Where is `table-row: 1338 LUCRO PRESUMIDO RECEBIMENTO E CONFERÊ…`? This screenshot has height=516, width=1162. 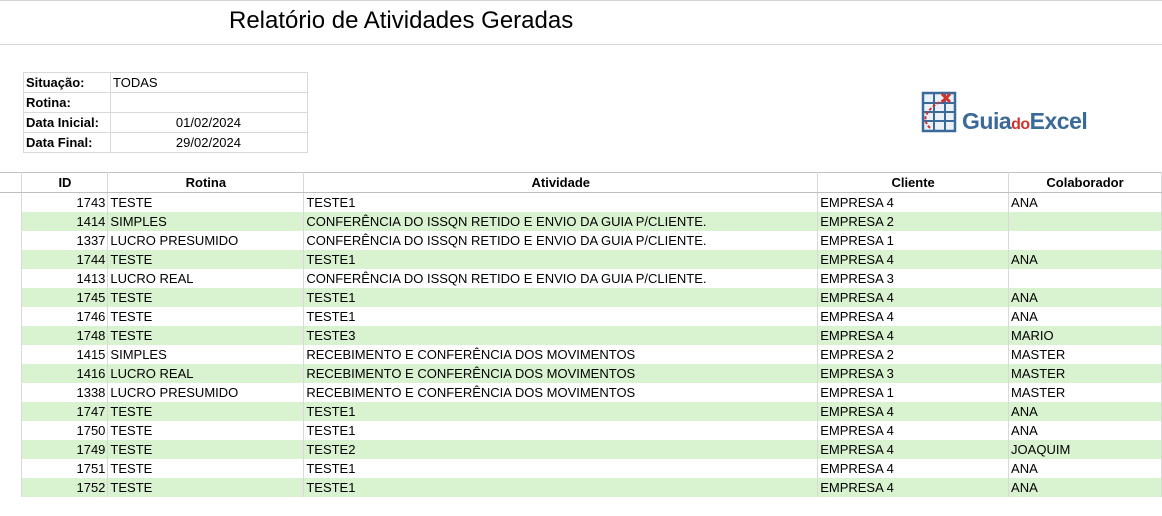 table-row: 1338 LUCRO PRESUMIDO RECEBIMENTO E CONFERÊ… is located at coordinates (581, 392).